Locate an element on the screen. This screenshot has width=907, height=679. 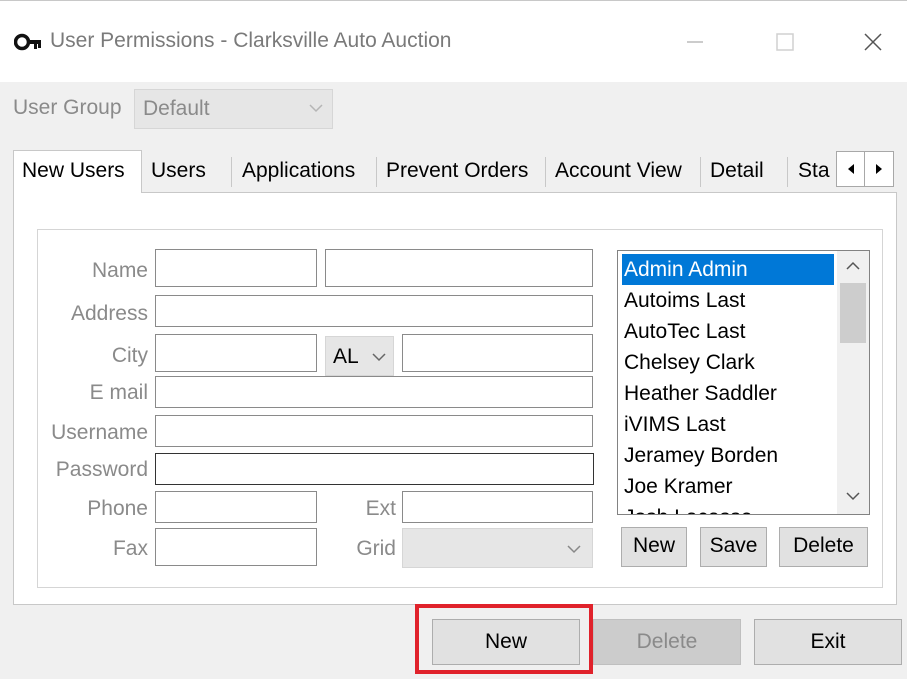
minimize-icon is located at coordinates (695, 42).